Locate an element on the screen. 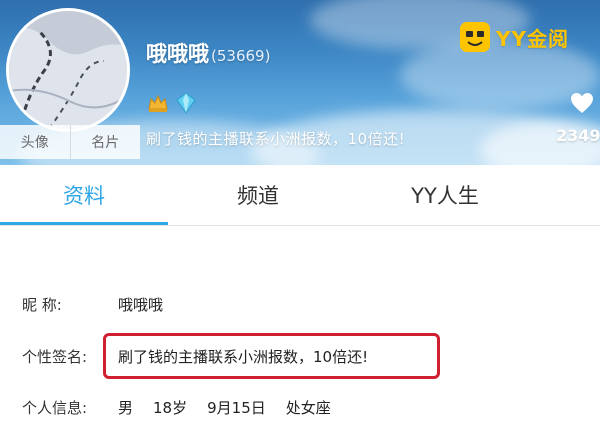 The height and width of the screenshot is (429, 600). username: 哦哦哦 (53669) is located at coordinates (208, 53).